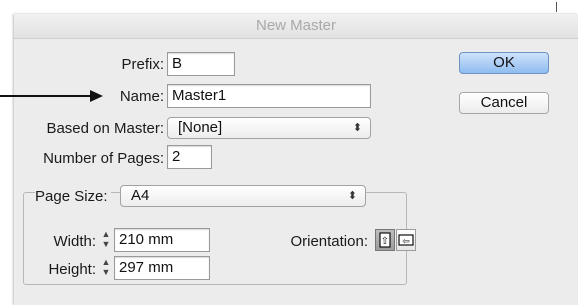 This screenshot has width=578, height=305. I want to click on landscape-orientation-icon: ⇦, so click(406, 240).